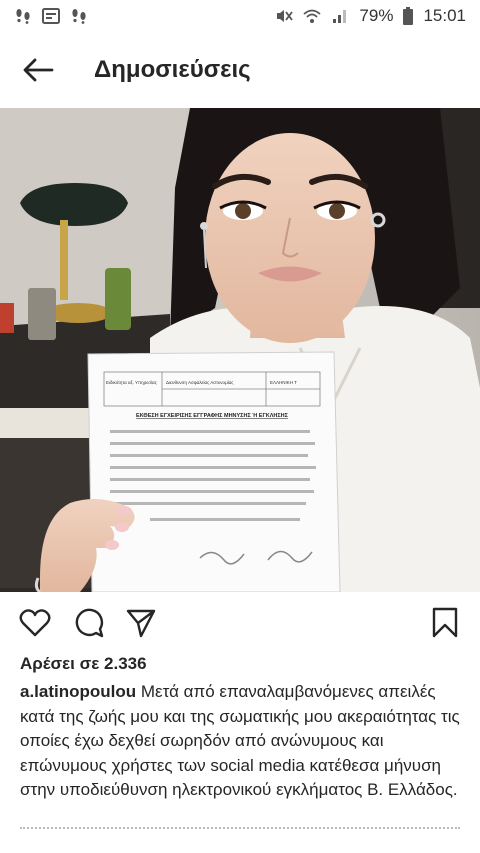 The height and width of the screenshot is (853, 480). I want to click on document-header-cell-3: ΕΛΛΗΝΙΚΗ Τ, so click(283, 382).